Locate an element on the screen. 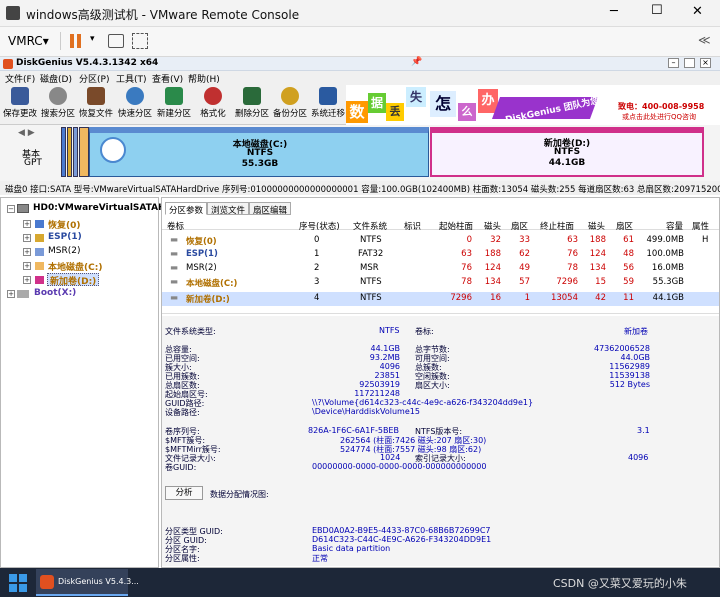  menu-file: 文件(F) is located at coordinates (20, 78).